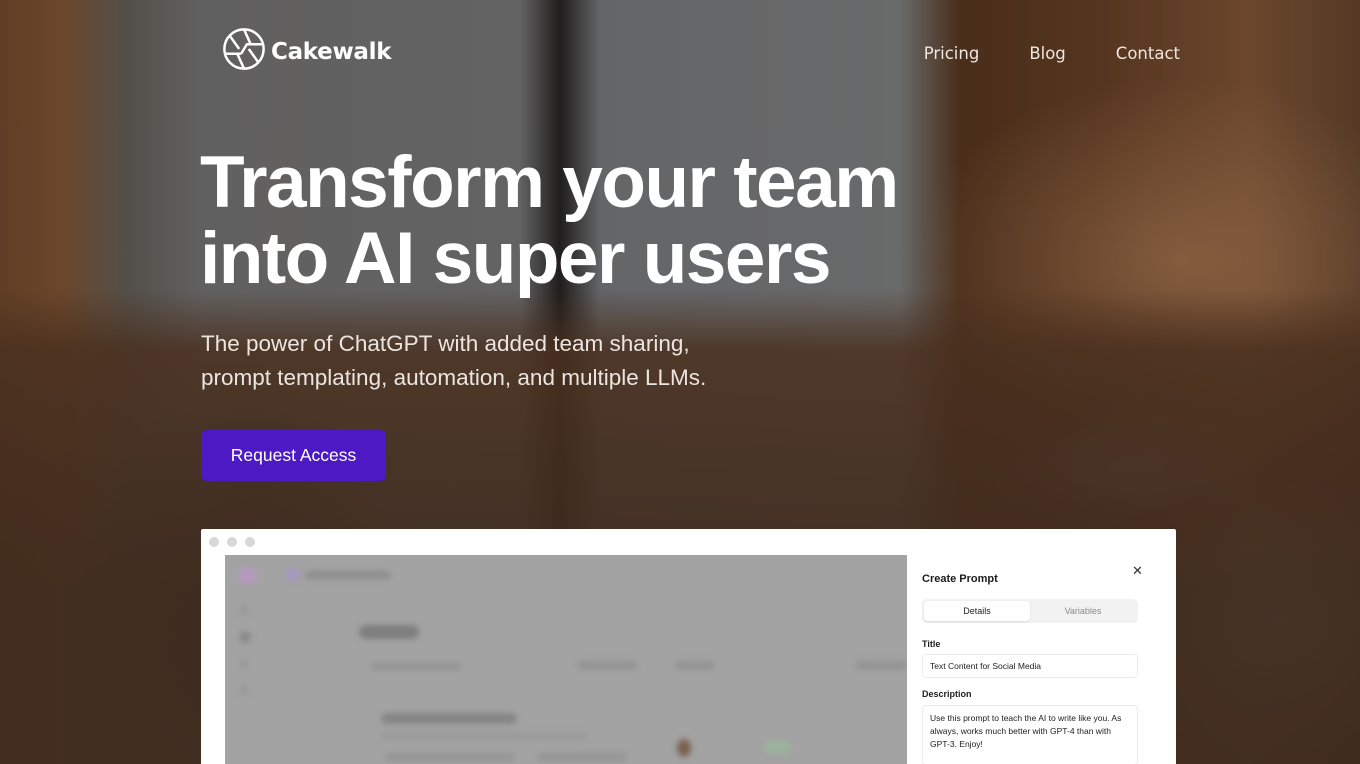  I want to click on title-input: Text Content for Social Media, so click(1030, 666).